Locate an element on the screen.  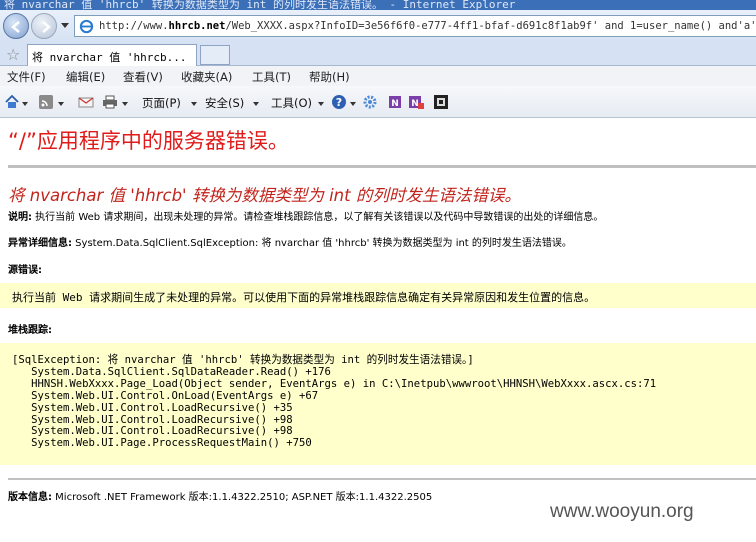
mail-icon is located at coordinates (86, 102).